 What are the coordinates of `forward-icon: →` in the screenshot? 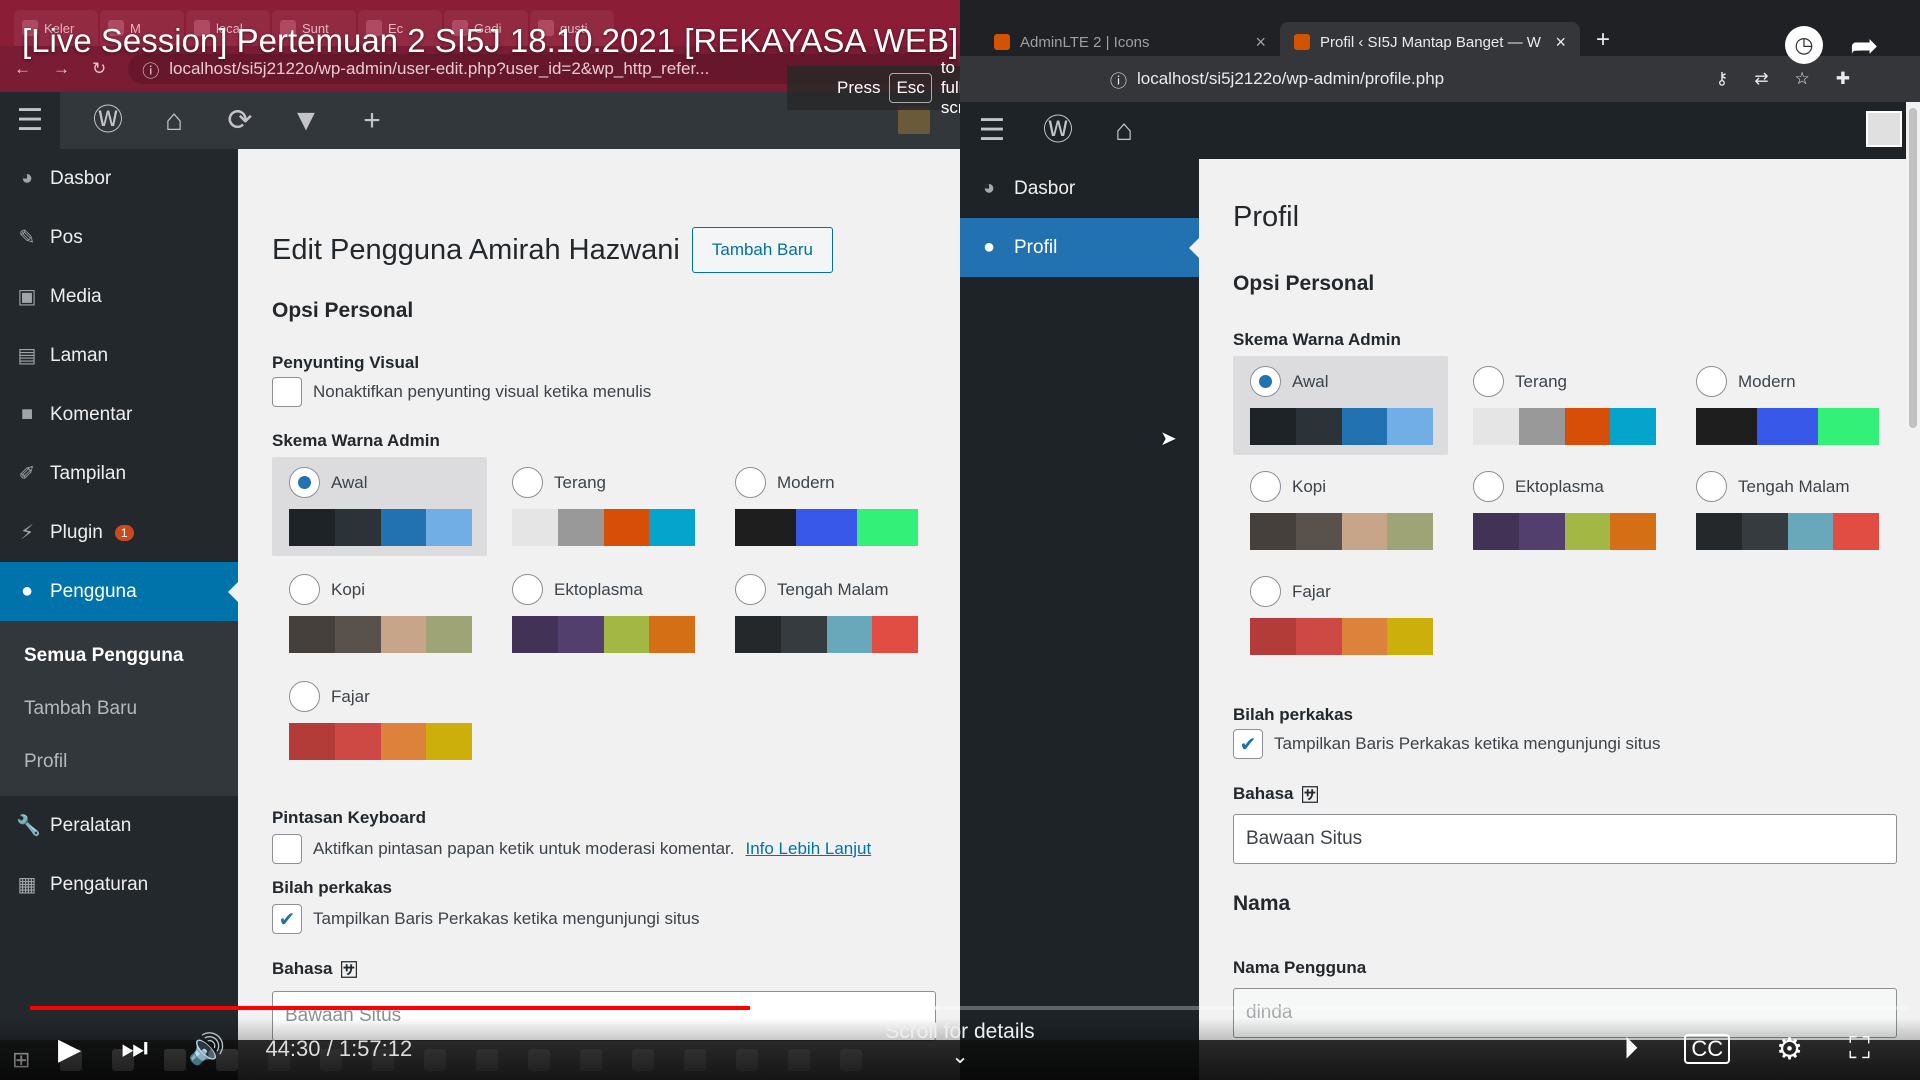 It's located at (61, 69).